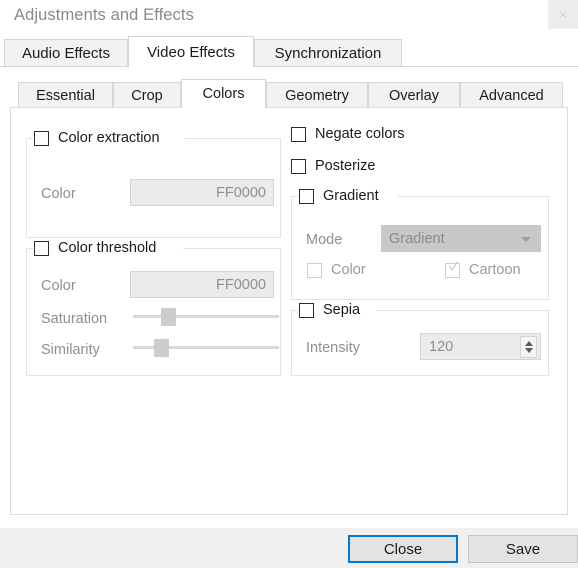  I want to click on tab-audio-effects-label: Audio Effects, so click(66, 53).